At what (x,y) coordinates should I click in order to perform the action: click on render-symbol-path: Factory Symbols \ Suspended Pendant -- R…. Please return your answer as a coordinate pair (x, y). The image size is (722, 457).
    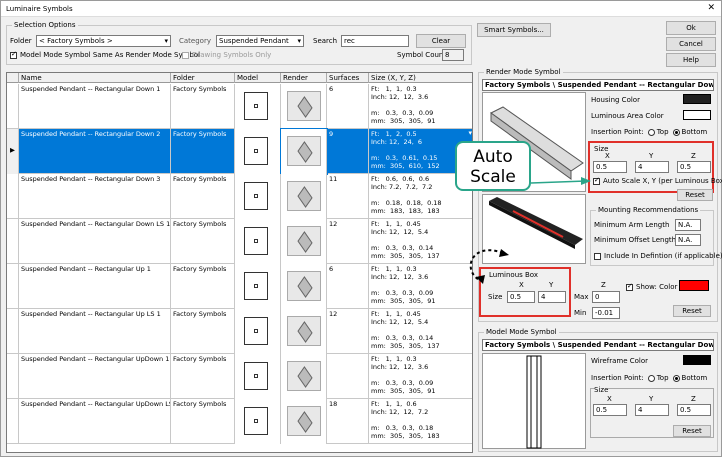
    Looking at the image, I should click on (598, 85).